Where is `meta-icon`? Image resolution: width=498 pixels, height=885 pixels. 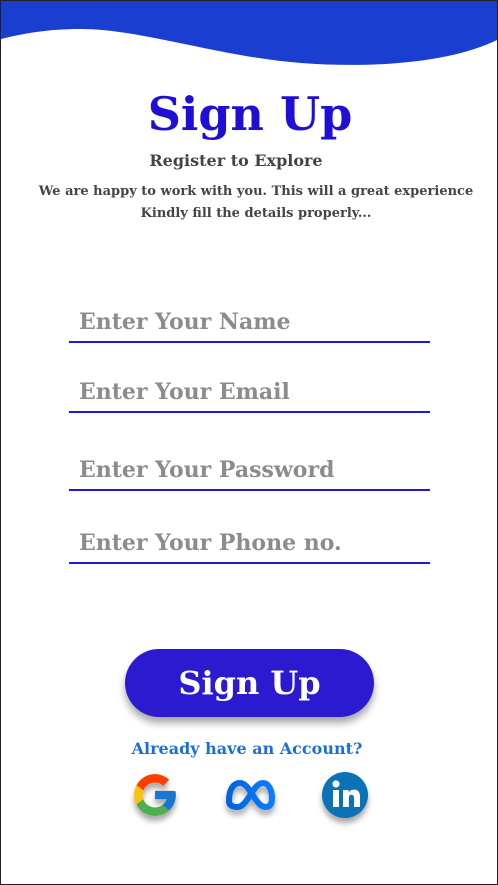 meta-icon is located at coordinates (250, 795).